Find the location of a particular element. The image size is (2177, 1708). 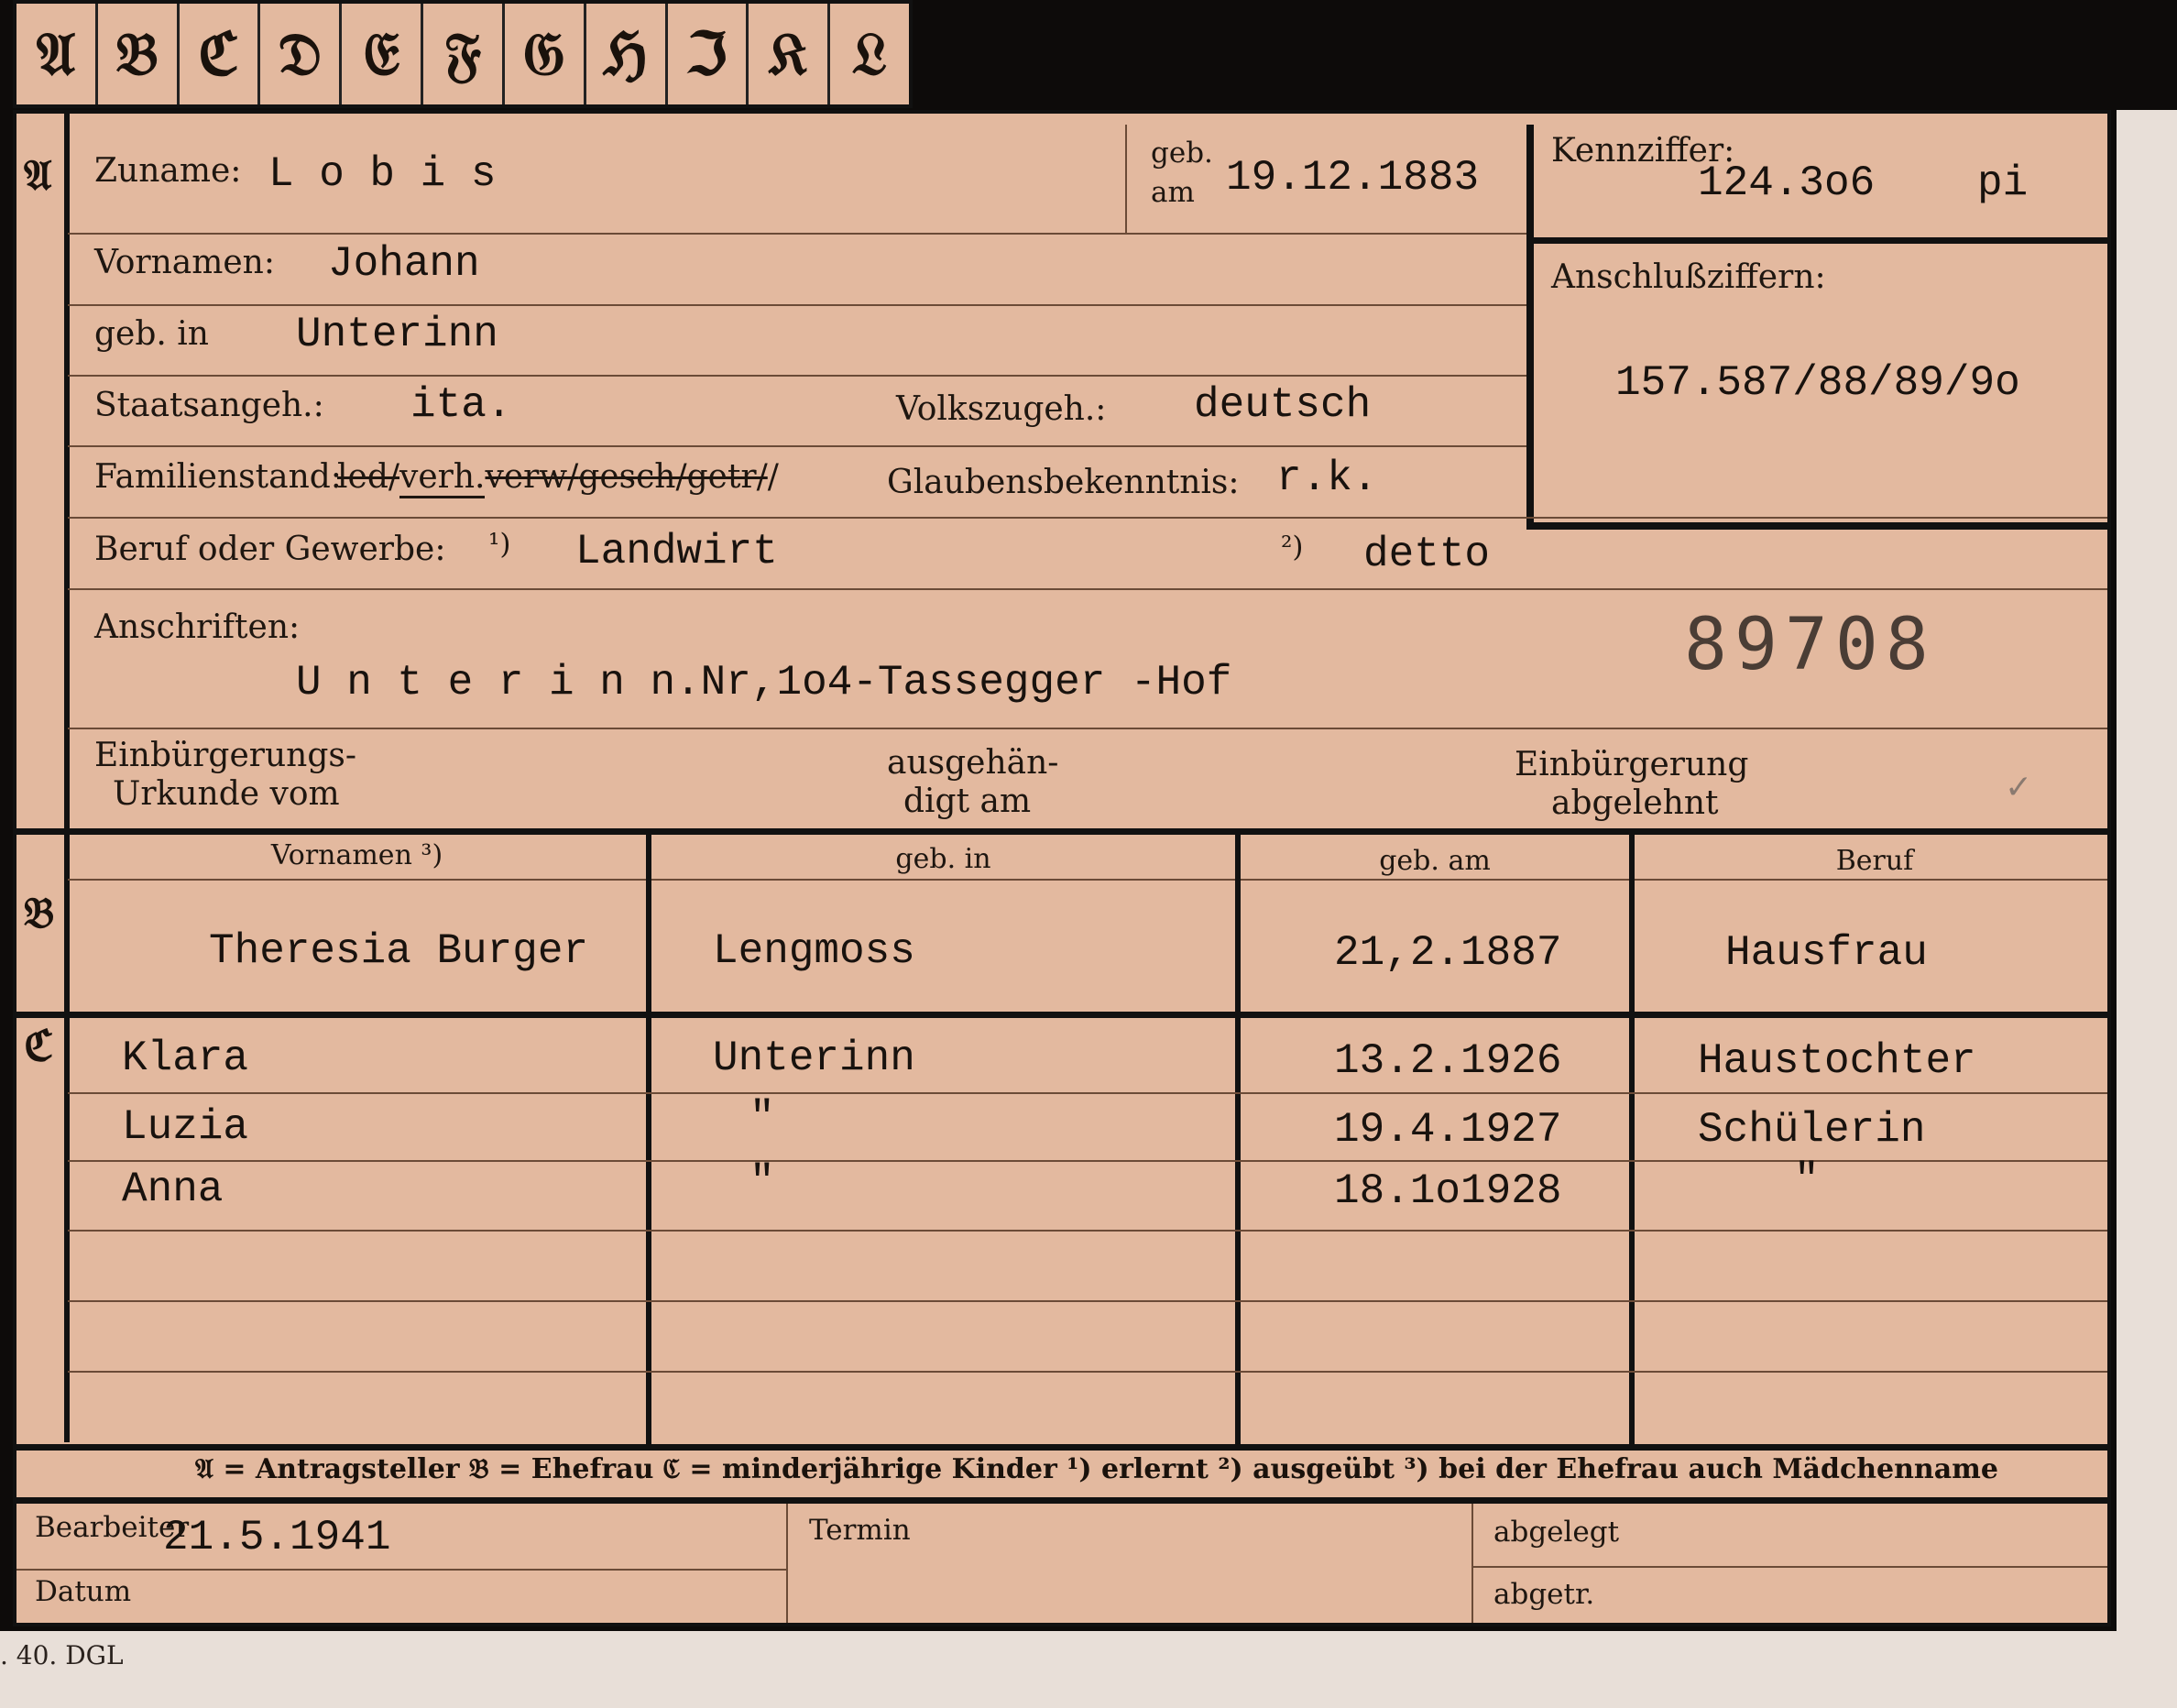

citizenship: ita. is located at coordinates (461, 405).